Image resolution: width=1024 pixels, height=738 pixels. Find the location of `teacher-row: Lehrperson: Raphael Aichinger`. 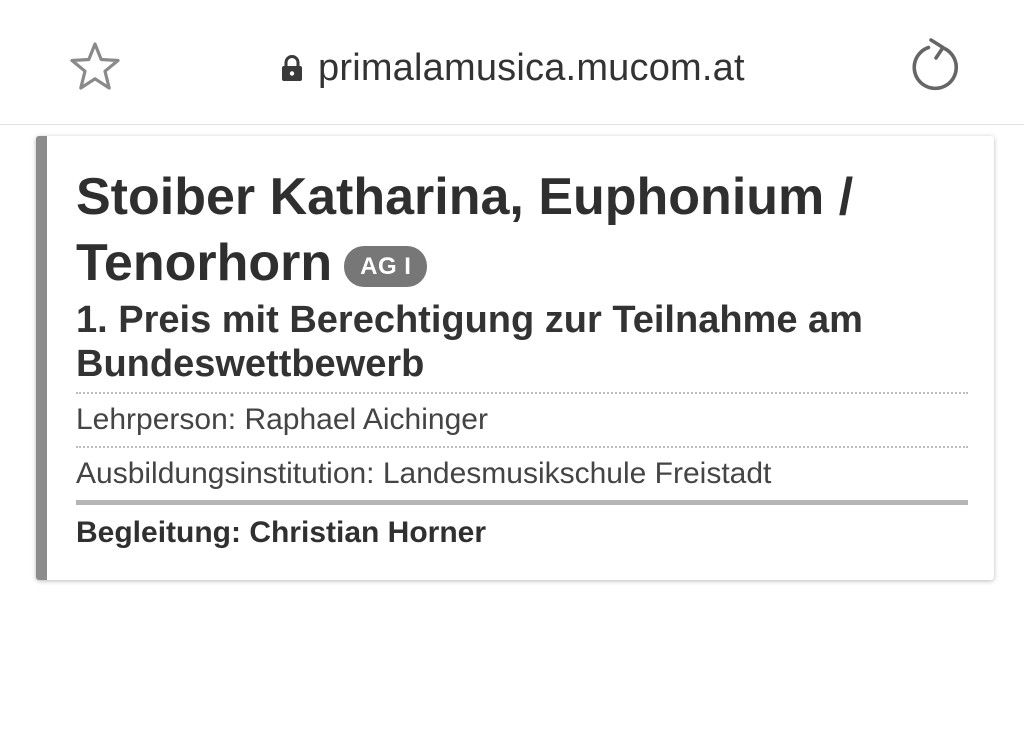

teacher-row: Lehrperson: Raphael Aichinger is located at coordinates (522, 421).